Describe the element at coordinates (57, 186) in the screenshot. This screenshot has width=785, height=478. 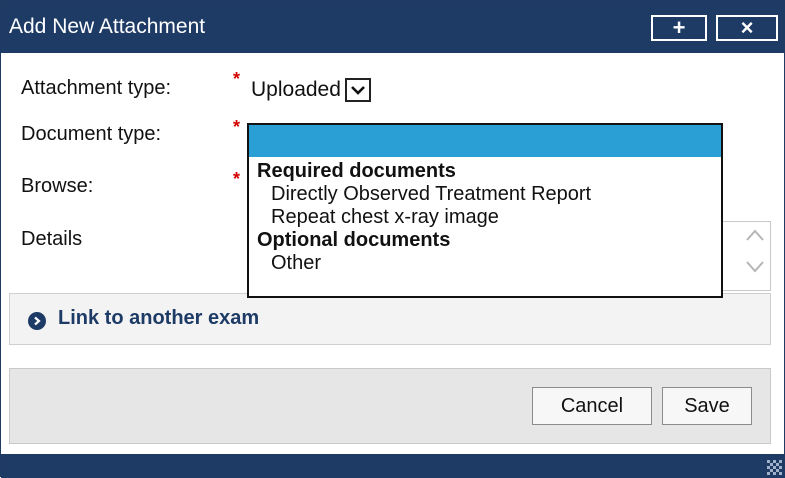
I see `browse-label: Browse:` at that location.